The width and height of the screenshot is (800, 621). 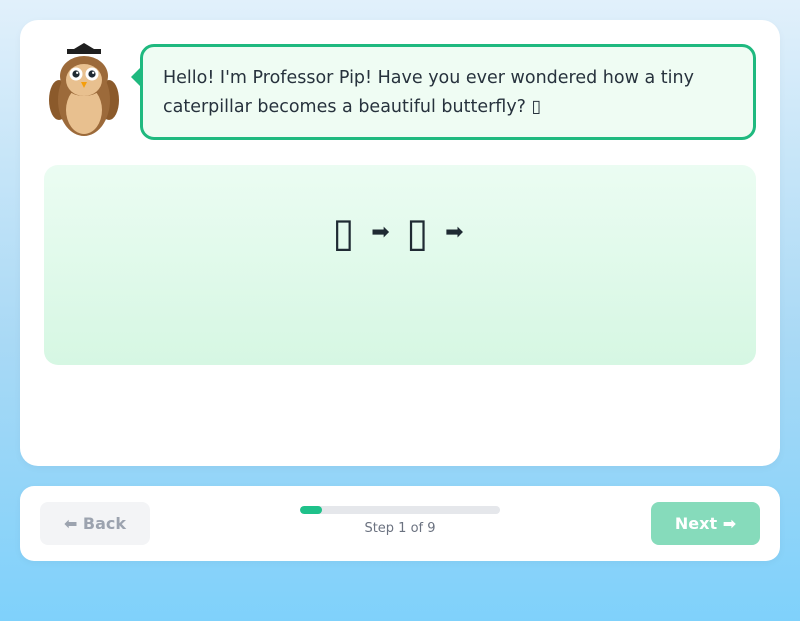 What do you see at coordinates (136, 77) in the screenshot?
I see `speech-bubble-tail` at bounding box center [136, 77].